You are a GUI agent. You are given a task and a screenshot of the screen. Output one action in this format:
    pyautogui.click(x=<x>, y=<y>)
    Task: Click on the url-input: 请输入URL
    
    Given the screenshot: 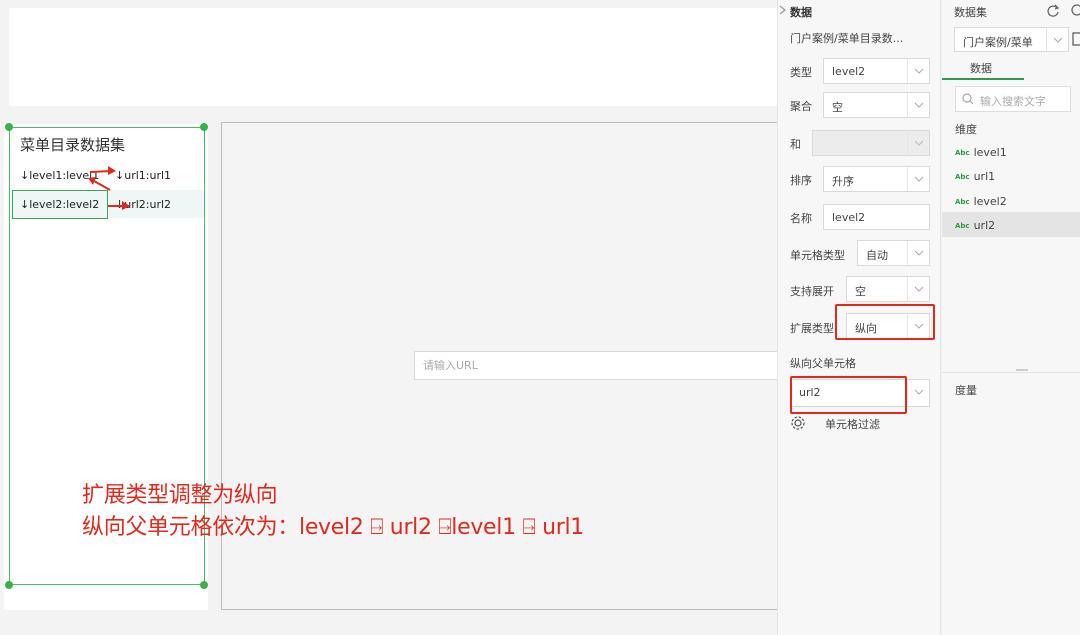 What is the action you would take?
    pyautogui.click(x=595, y=365)
    